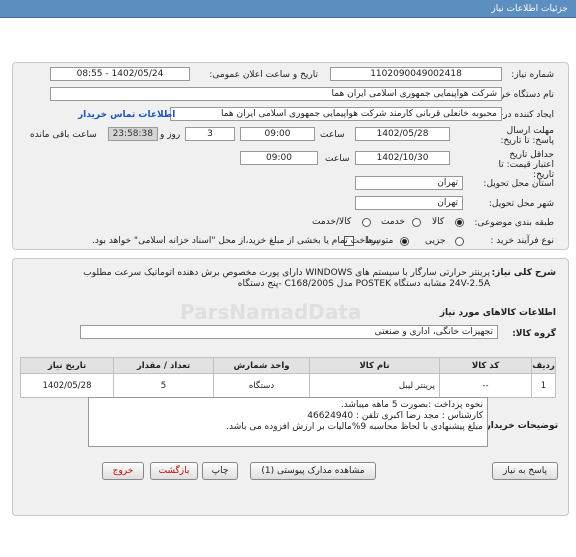 This screenshot has width=576, height=557. I want to click on buyer-notes-label: توضیحات خریدار:, so click(520, 426).